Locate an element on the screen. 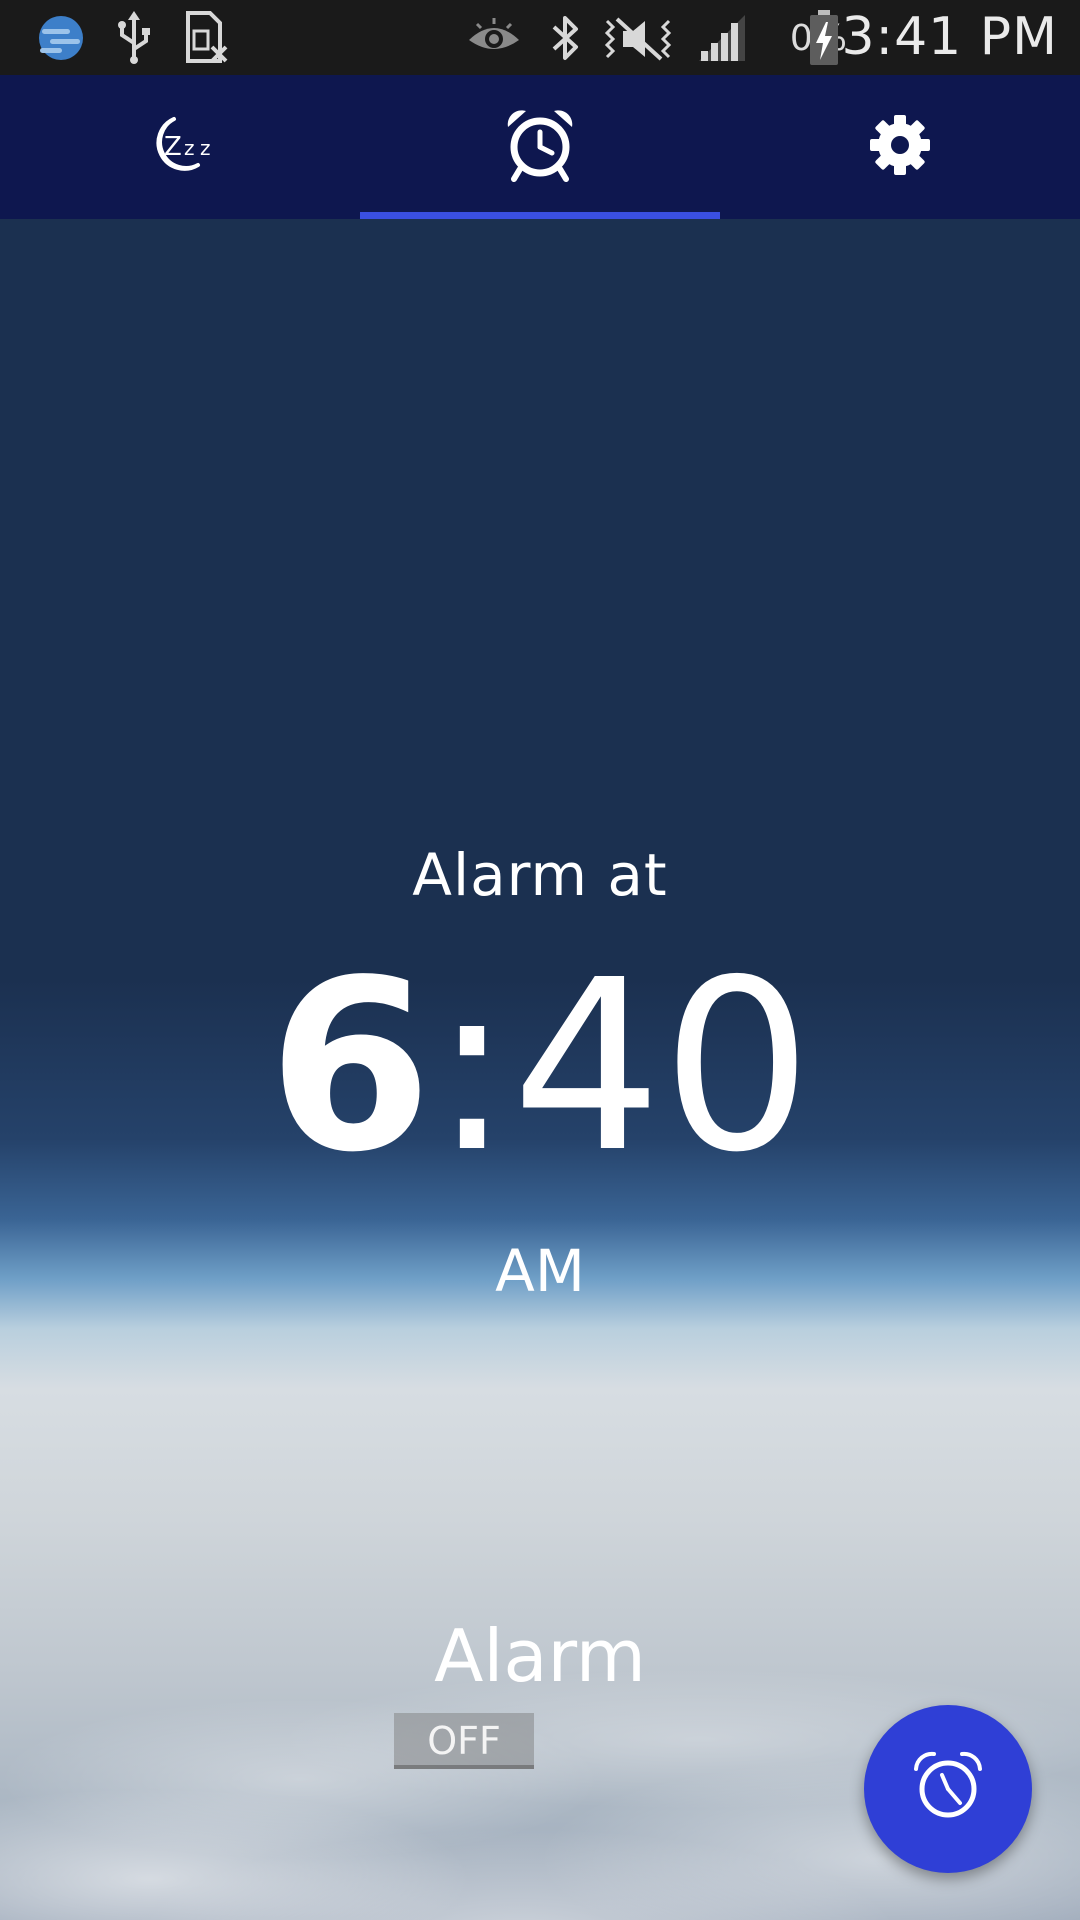 The height and width of the screenshot is (1920, 1080). gear-icon is located at coordinates (900, 147).